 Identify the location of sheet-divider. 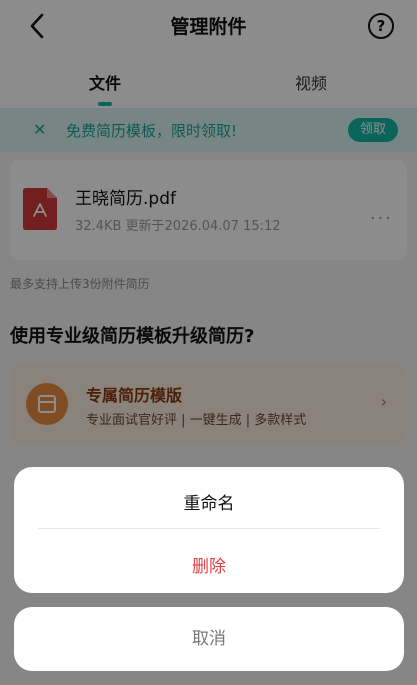
(209, 528).